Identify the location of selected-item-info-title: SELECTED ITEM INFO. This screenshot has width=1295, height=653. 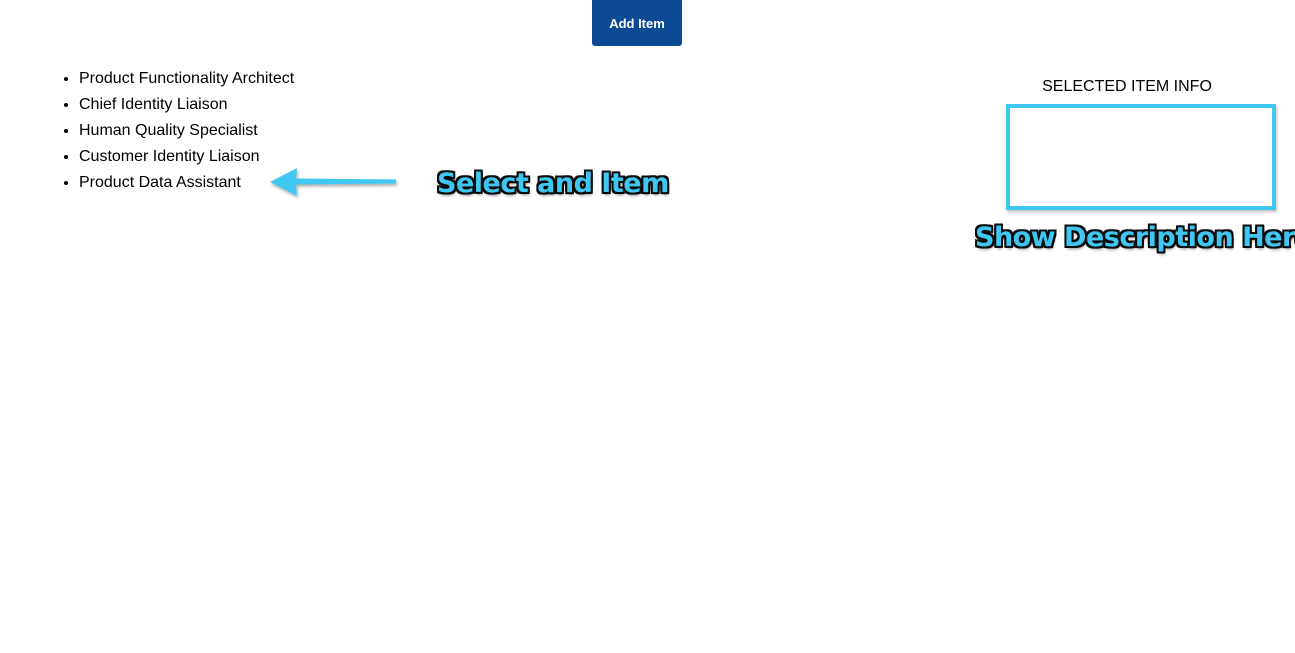
(1127, 86).